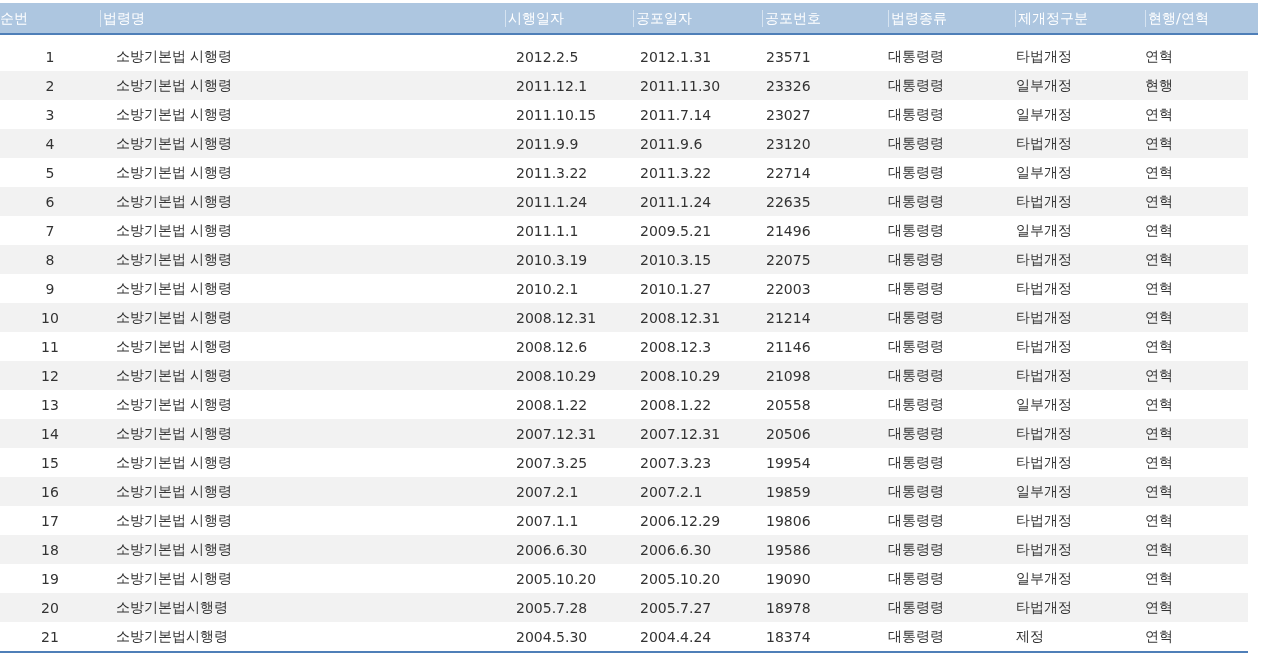 This screenshot has width=1262, height=653. What do you see at coordinates (552, 636) in the screenshot?
I see `effective-date-cell-text: 2004.5.30` at bounding box center [552, 636].